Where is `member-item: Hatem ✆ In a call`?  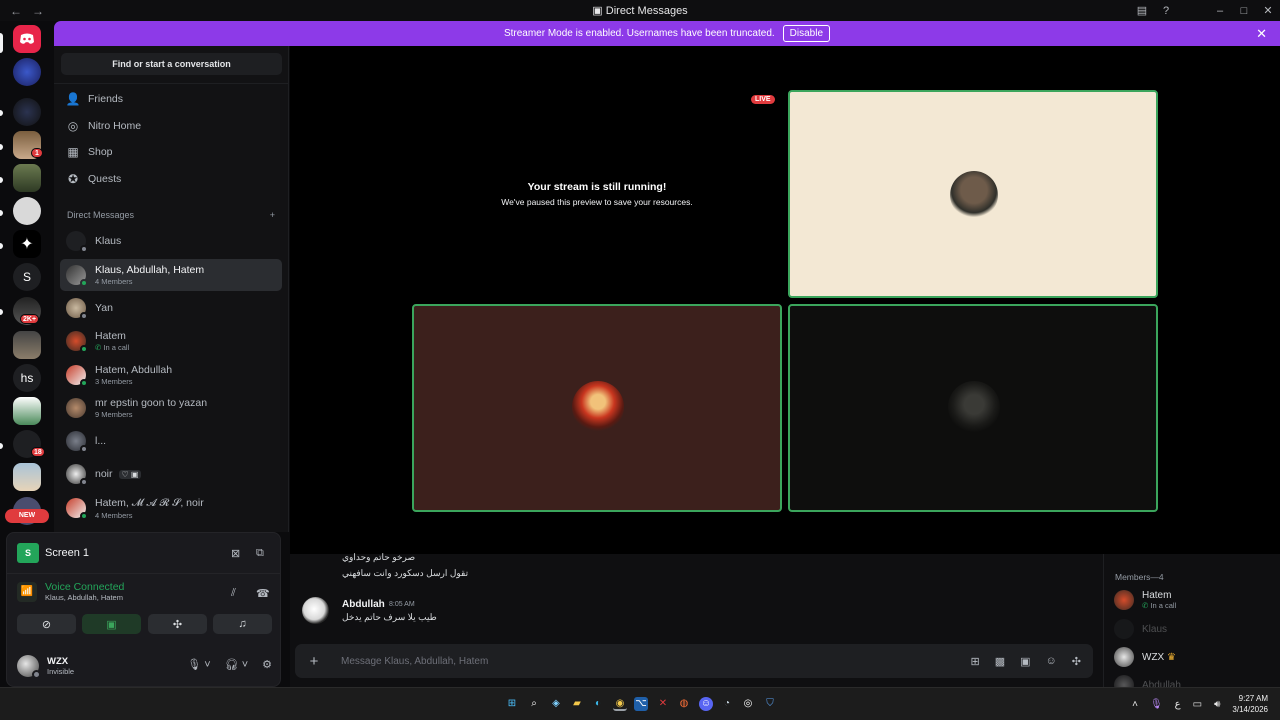
member-item: Hatem ✆ In a call is located at coordinates (1145, 600).